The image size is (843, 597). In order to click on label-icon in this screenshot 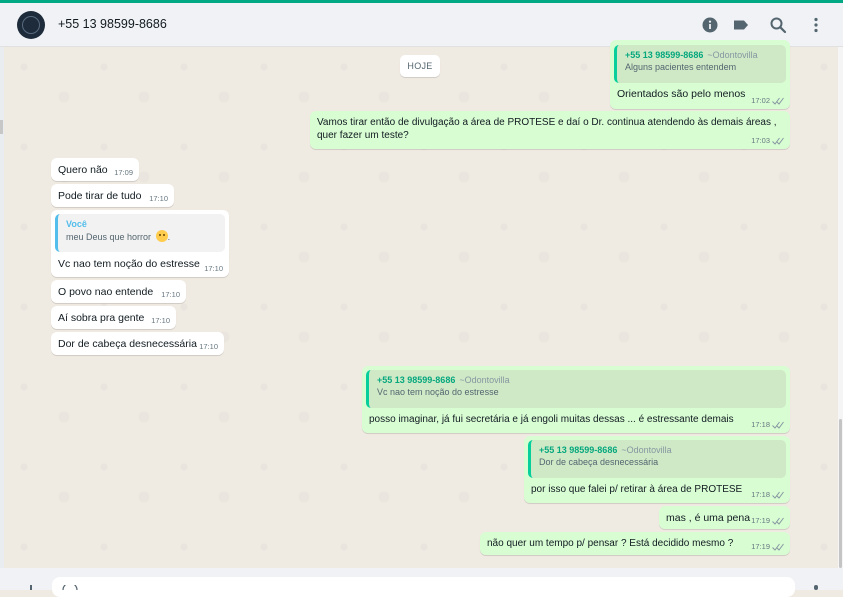, I will do `click(741, 25)`.